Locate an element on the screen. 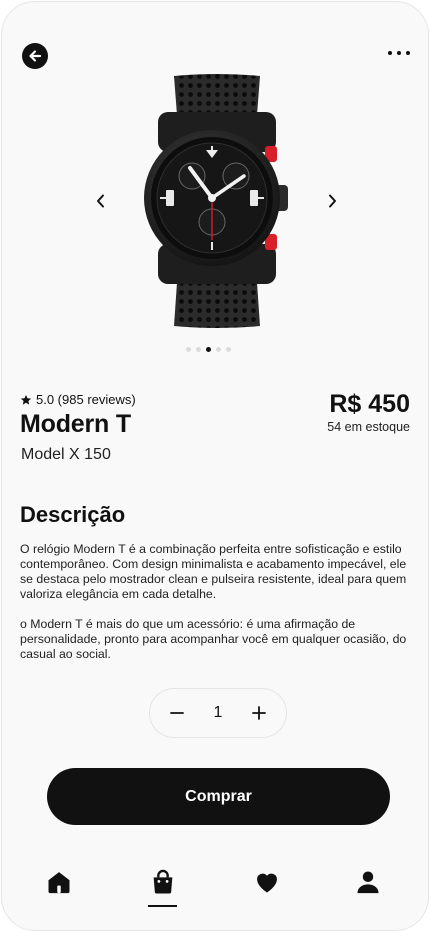  minus-icon is located at coordinates (177, 713).